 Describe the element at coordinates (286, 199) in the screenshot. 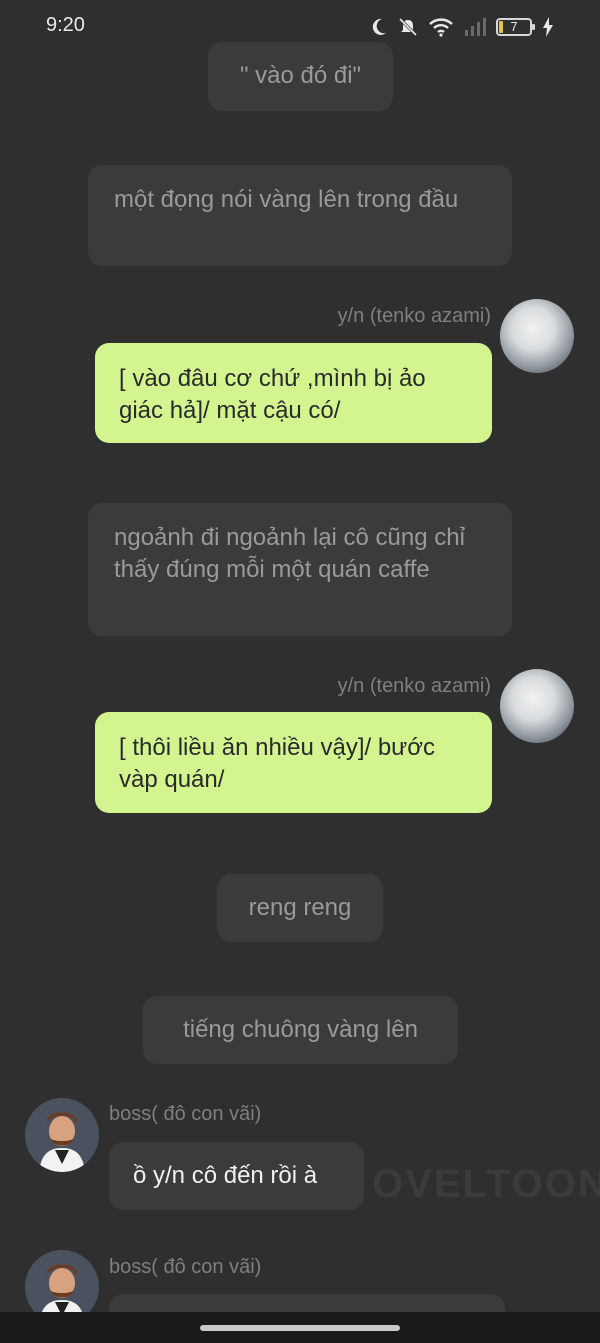

I see `narration-text: một đọng nói vàng lên trong đầu` at that location.